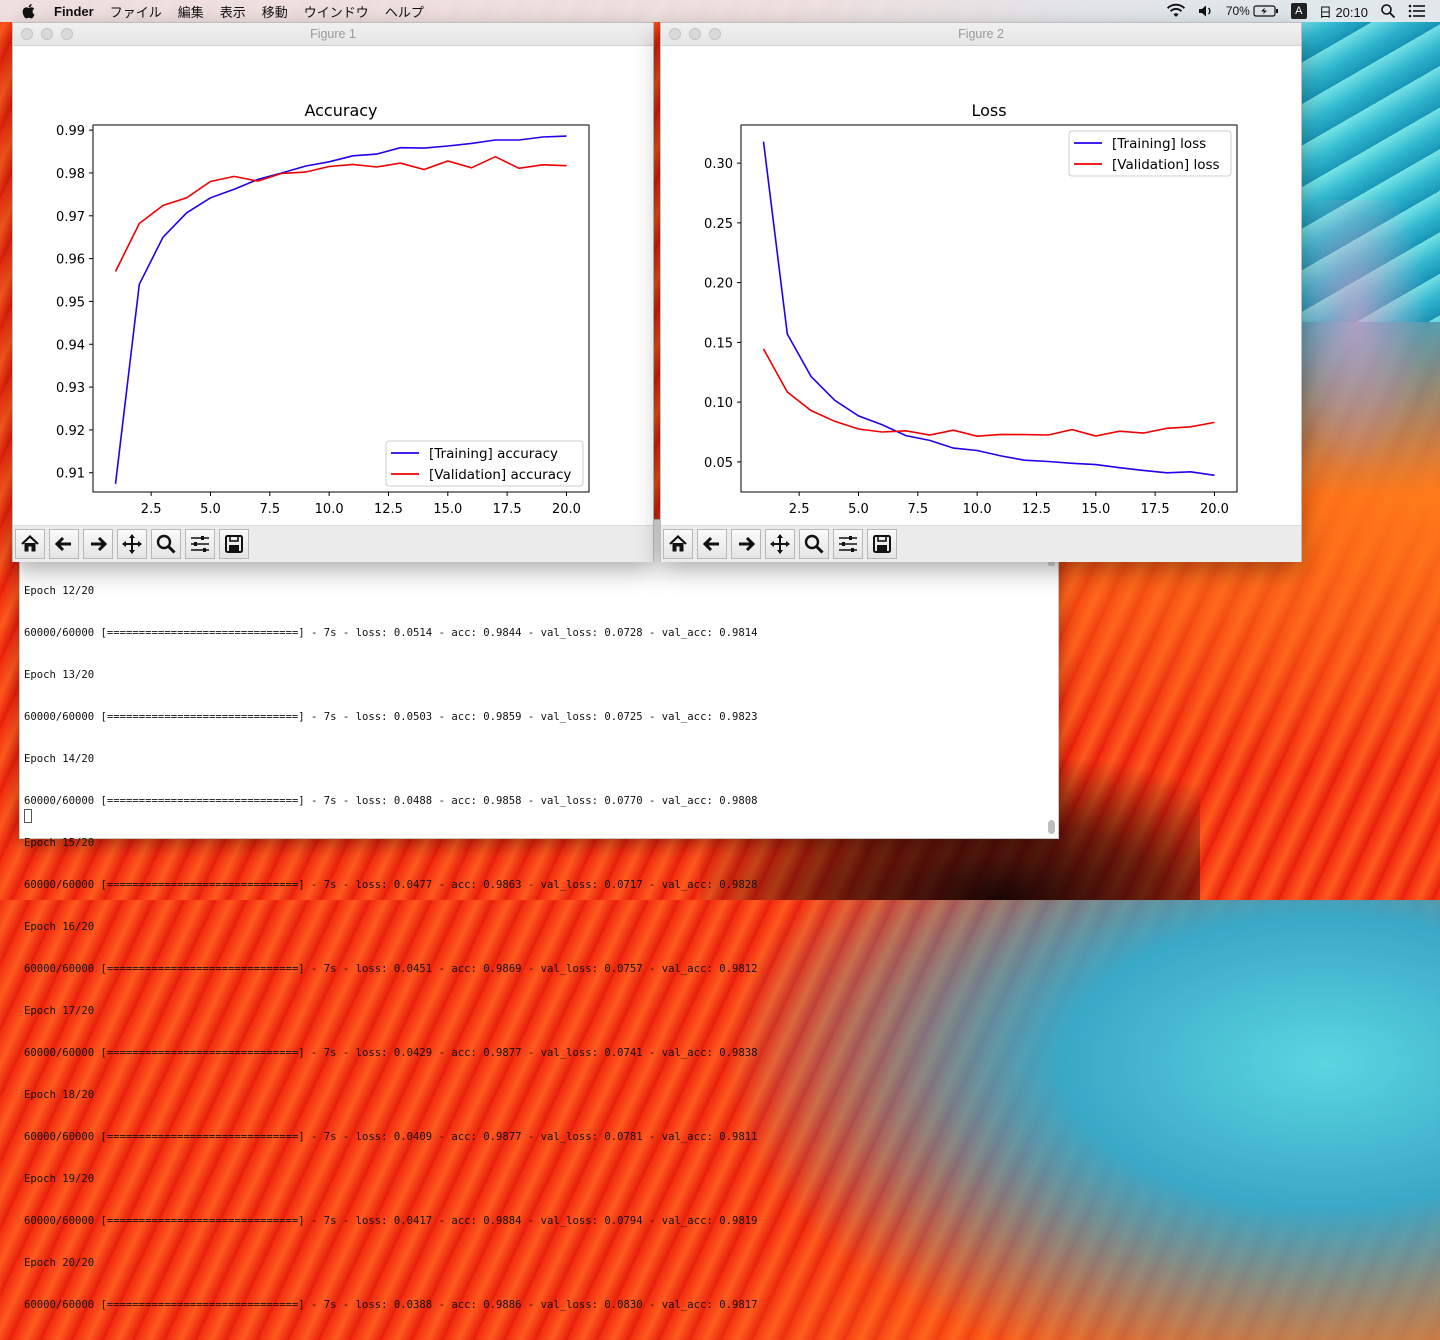 The width and height of the screenshot is (1440, 1340). What do you see at coordinates (70, 174) in the screenshot?
I see `y-tick-label: 0.98` at bounding box center [70, 174].